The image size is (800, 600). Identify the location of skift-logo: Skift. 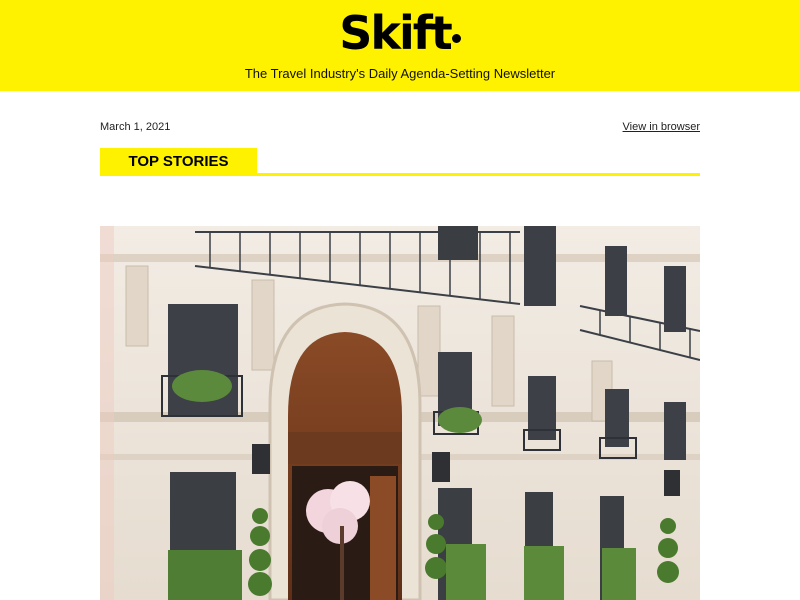
(400, 33).